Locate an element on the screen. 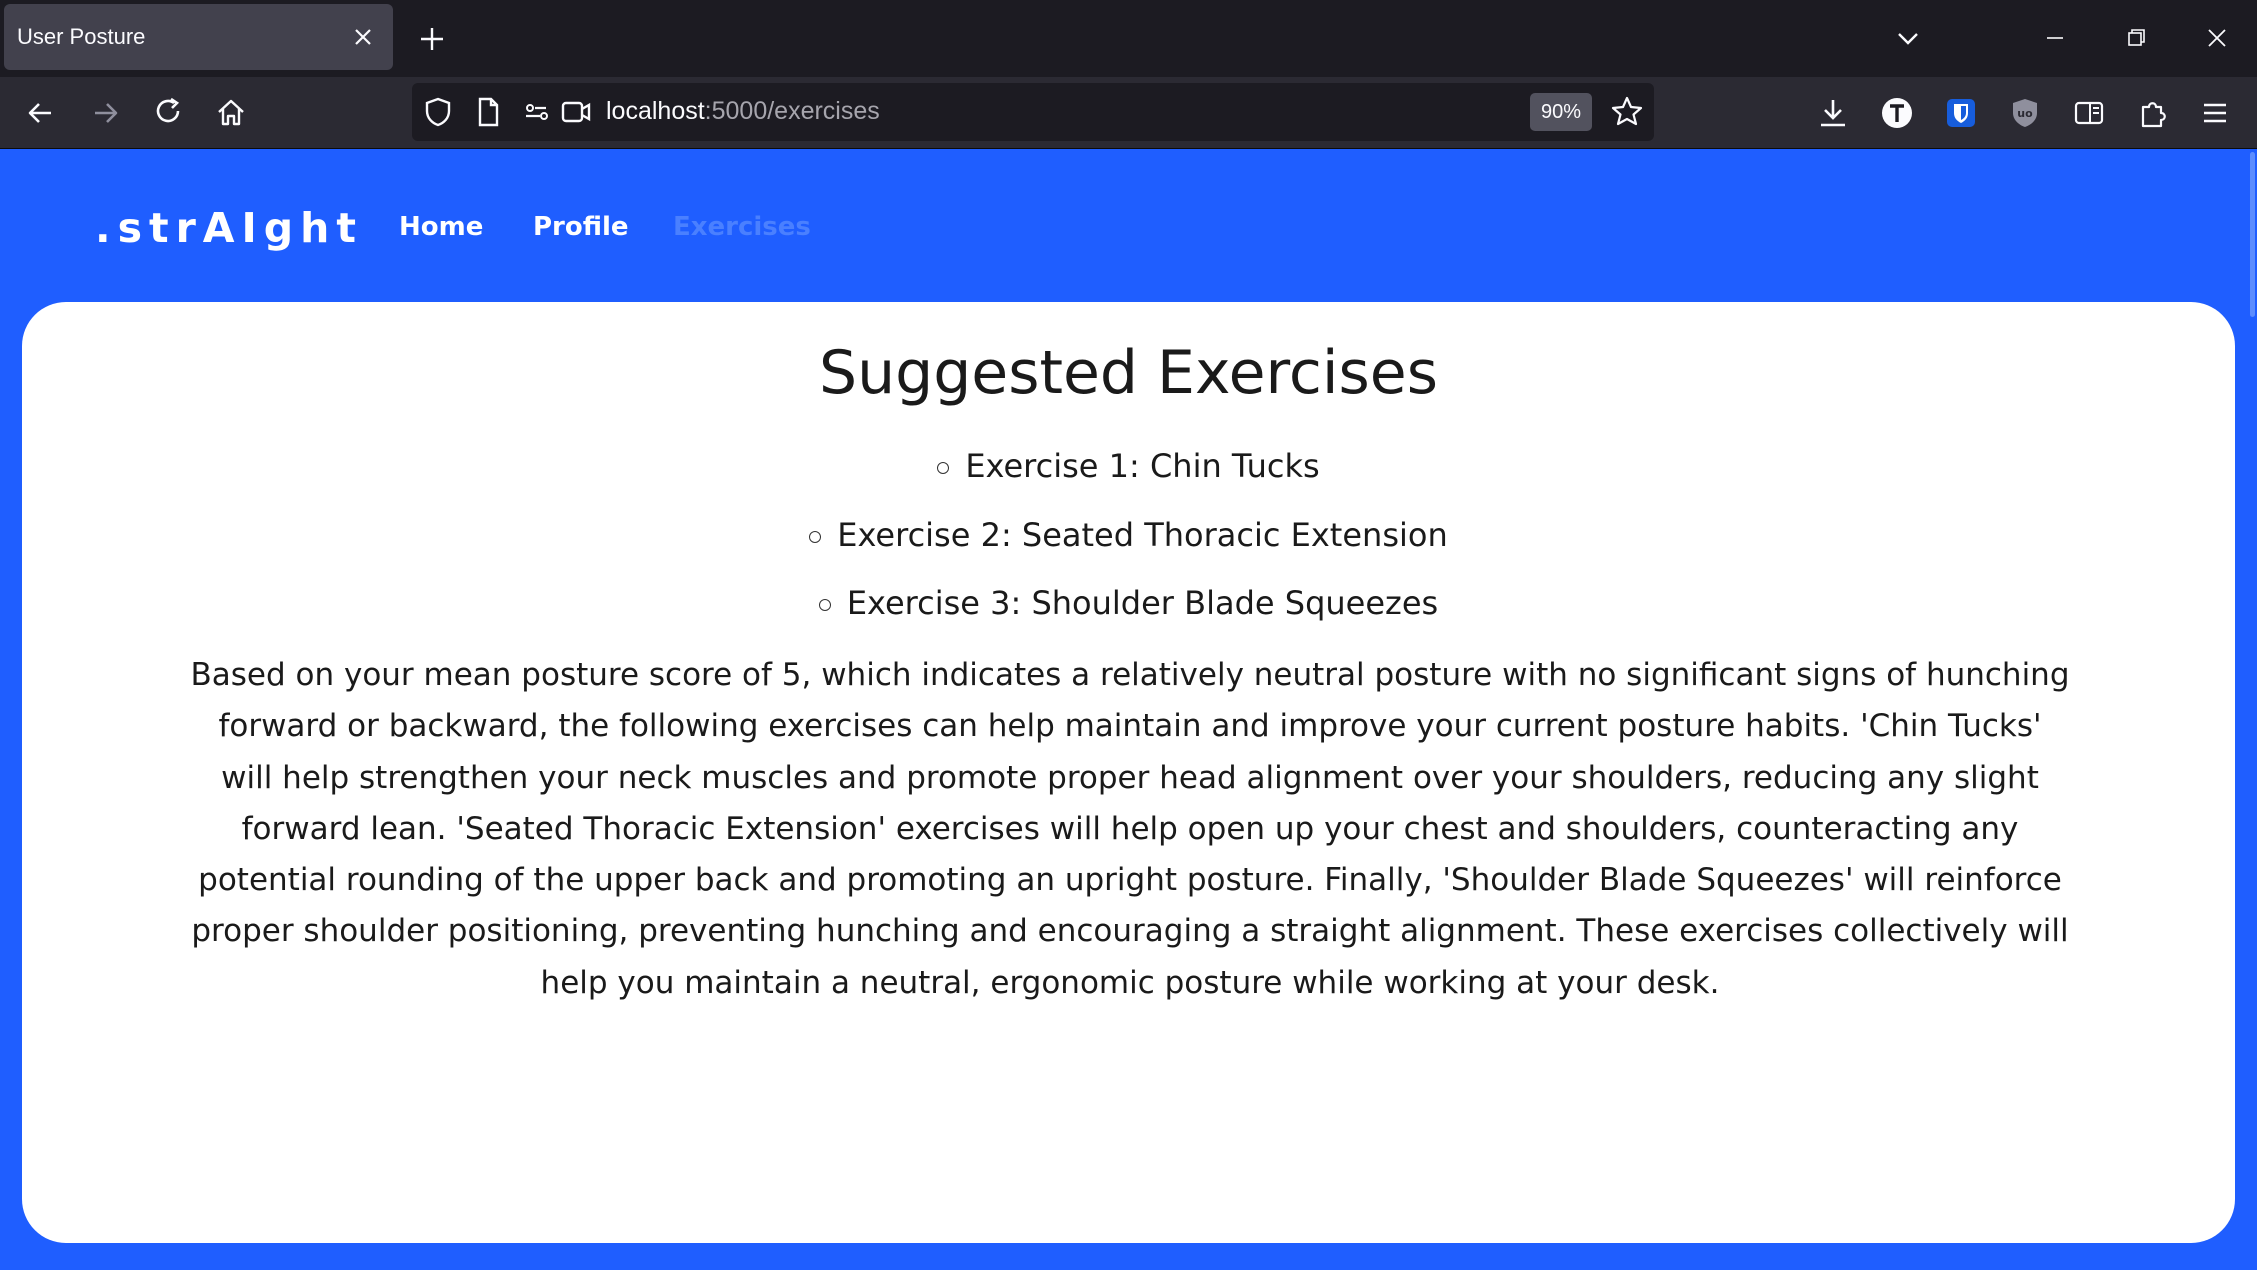 The width and height of the screenshot is (2257, 1270). nav-link-exercises: Exercises is located at coordinates (742, 227).